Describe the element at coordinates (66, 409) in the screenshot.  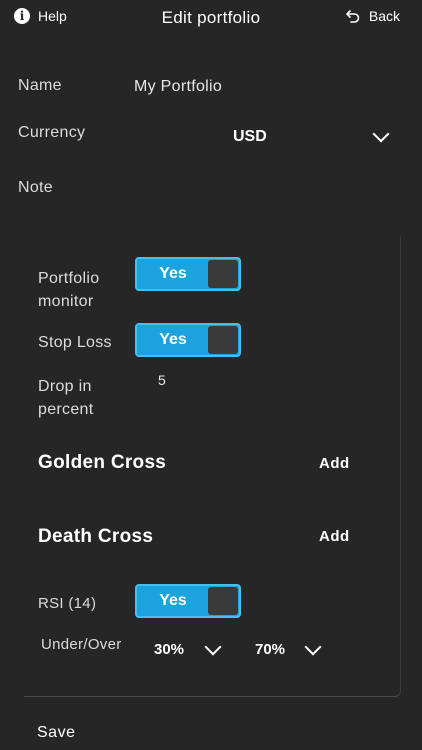
I see `drop-percent-label-line2: percent` at that location.